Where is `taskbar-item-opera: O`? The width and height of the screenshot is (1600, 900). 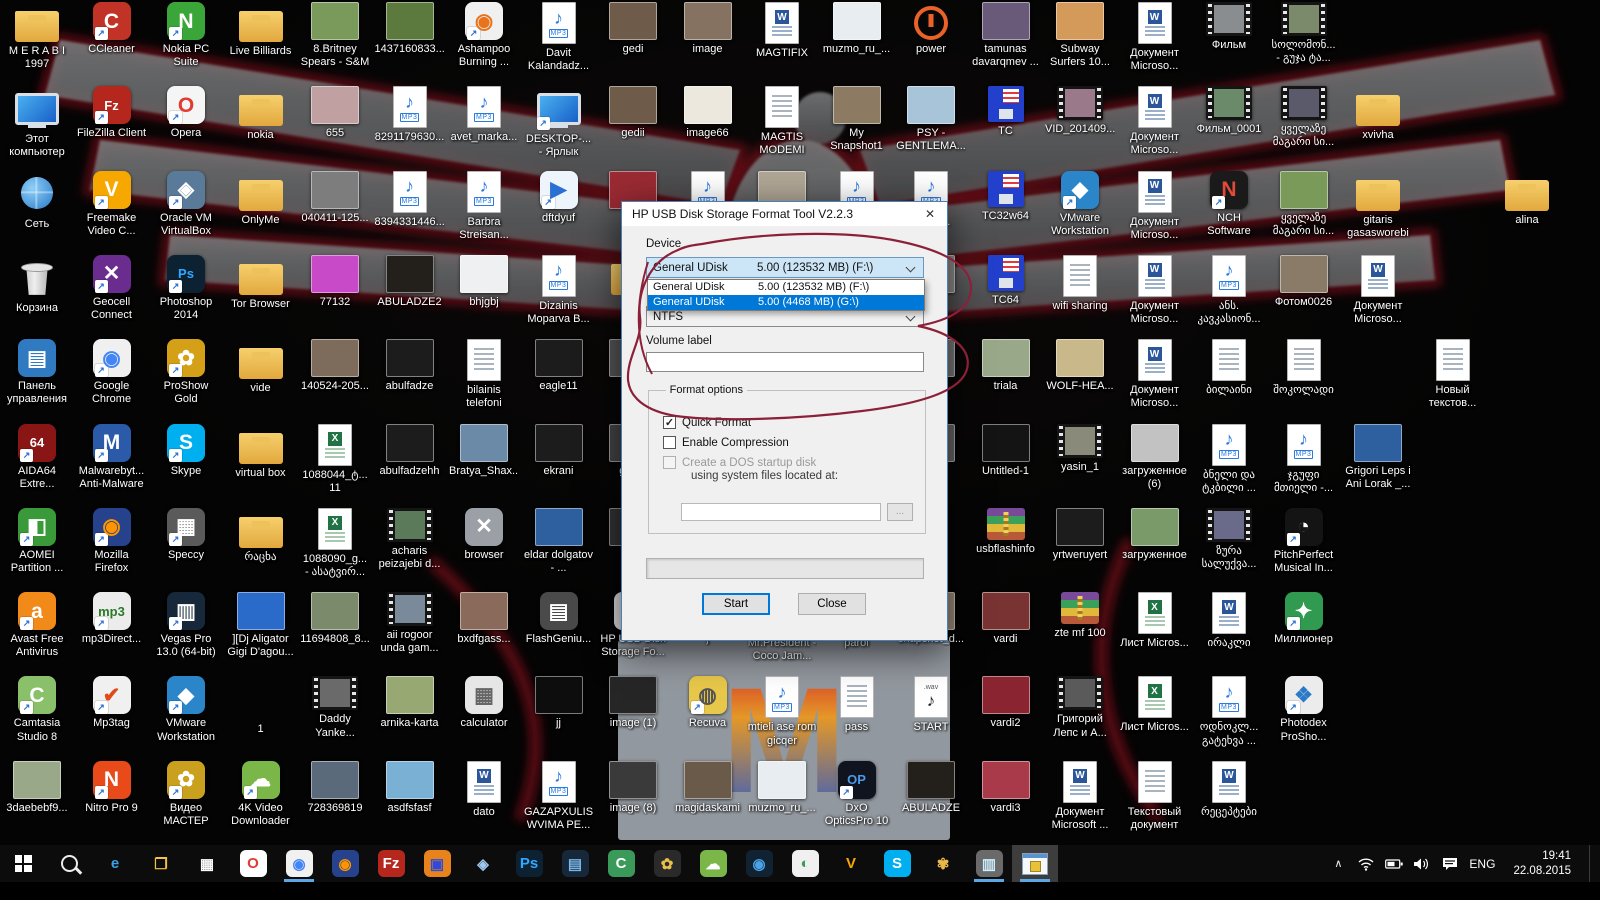 taskbar-item-opera: O is located at coordinates (253, 863).